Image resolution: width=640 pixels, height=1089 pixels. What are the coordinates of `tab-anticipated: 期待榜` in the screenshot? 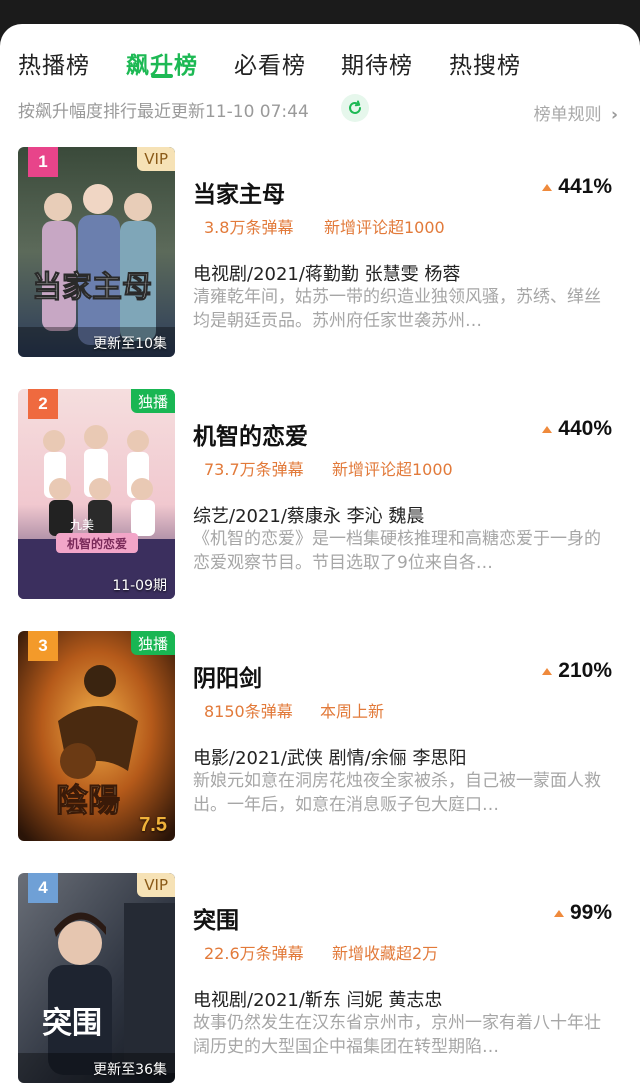 It's located at (377, 63).